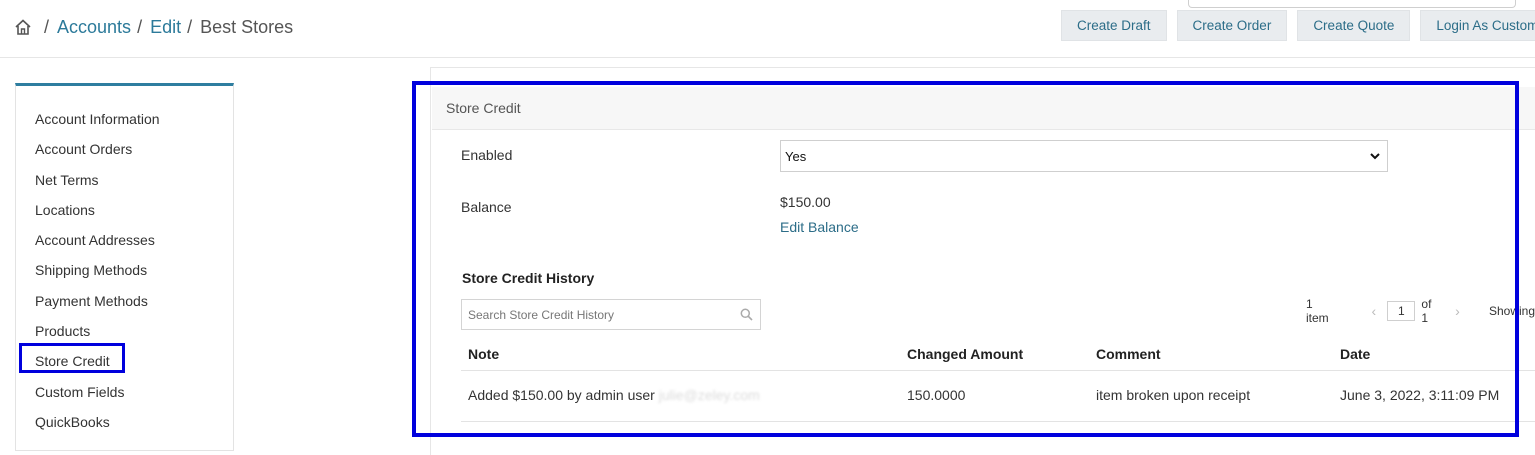 This screenshot has width=1535, height=455. I want to click on sidebar-item-label: Shipping Methods, so click(91, 270).